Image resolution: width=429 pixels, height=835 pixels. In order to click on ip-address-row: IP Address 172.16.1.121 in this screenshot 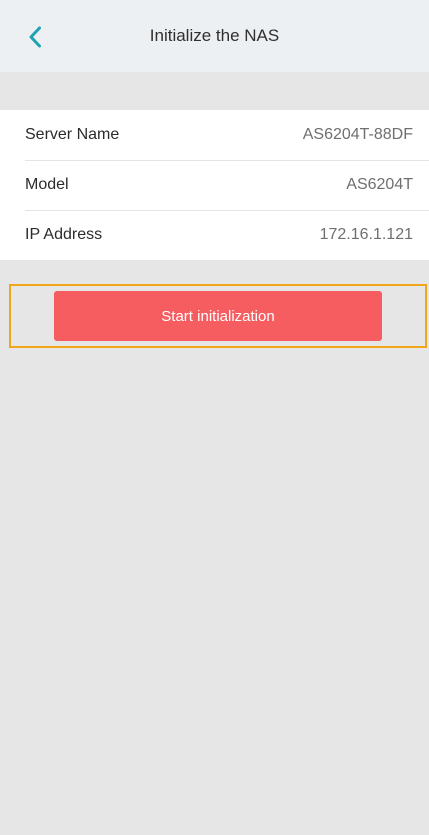, I will do `click(214, 235)`.